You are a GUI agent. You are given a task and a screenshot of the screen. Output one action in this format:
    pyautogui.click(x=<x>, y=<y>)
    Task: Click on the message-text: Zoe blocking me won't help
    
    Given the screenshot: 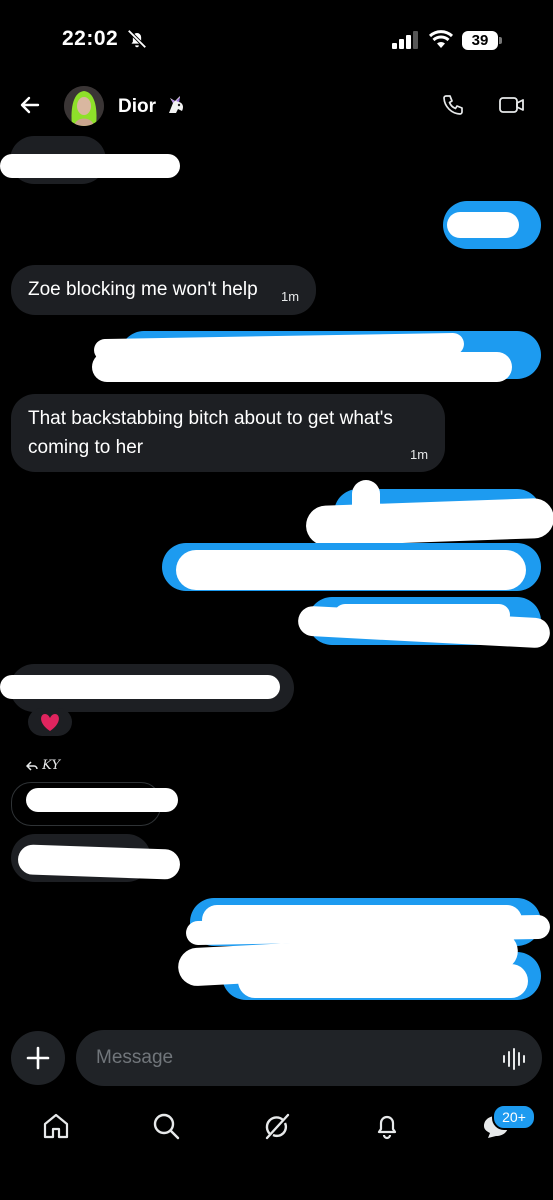 What is the action you would take?
    pyautogui.click(x=143, y=289)
    